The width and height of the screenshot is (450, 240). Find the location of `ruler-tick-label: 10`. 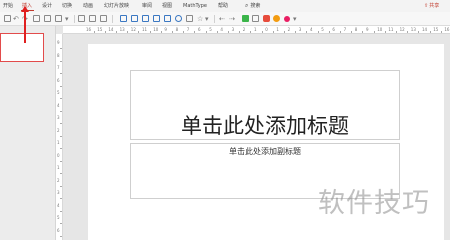

ruler-tick-label: 10 is located at coordinates (156, 29).